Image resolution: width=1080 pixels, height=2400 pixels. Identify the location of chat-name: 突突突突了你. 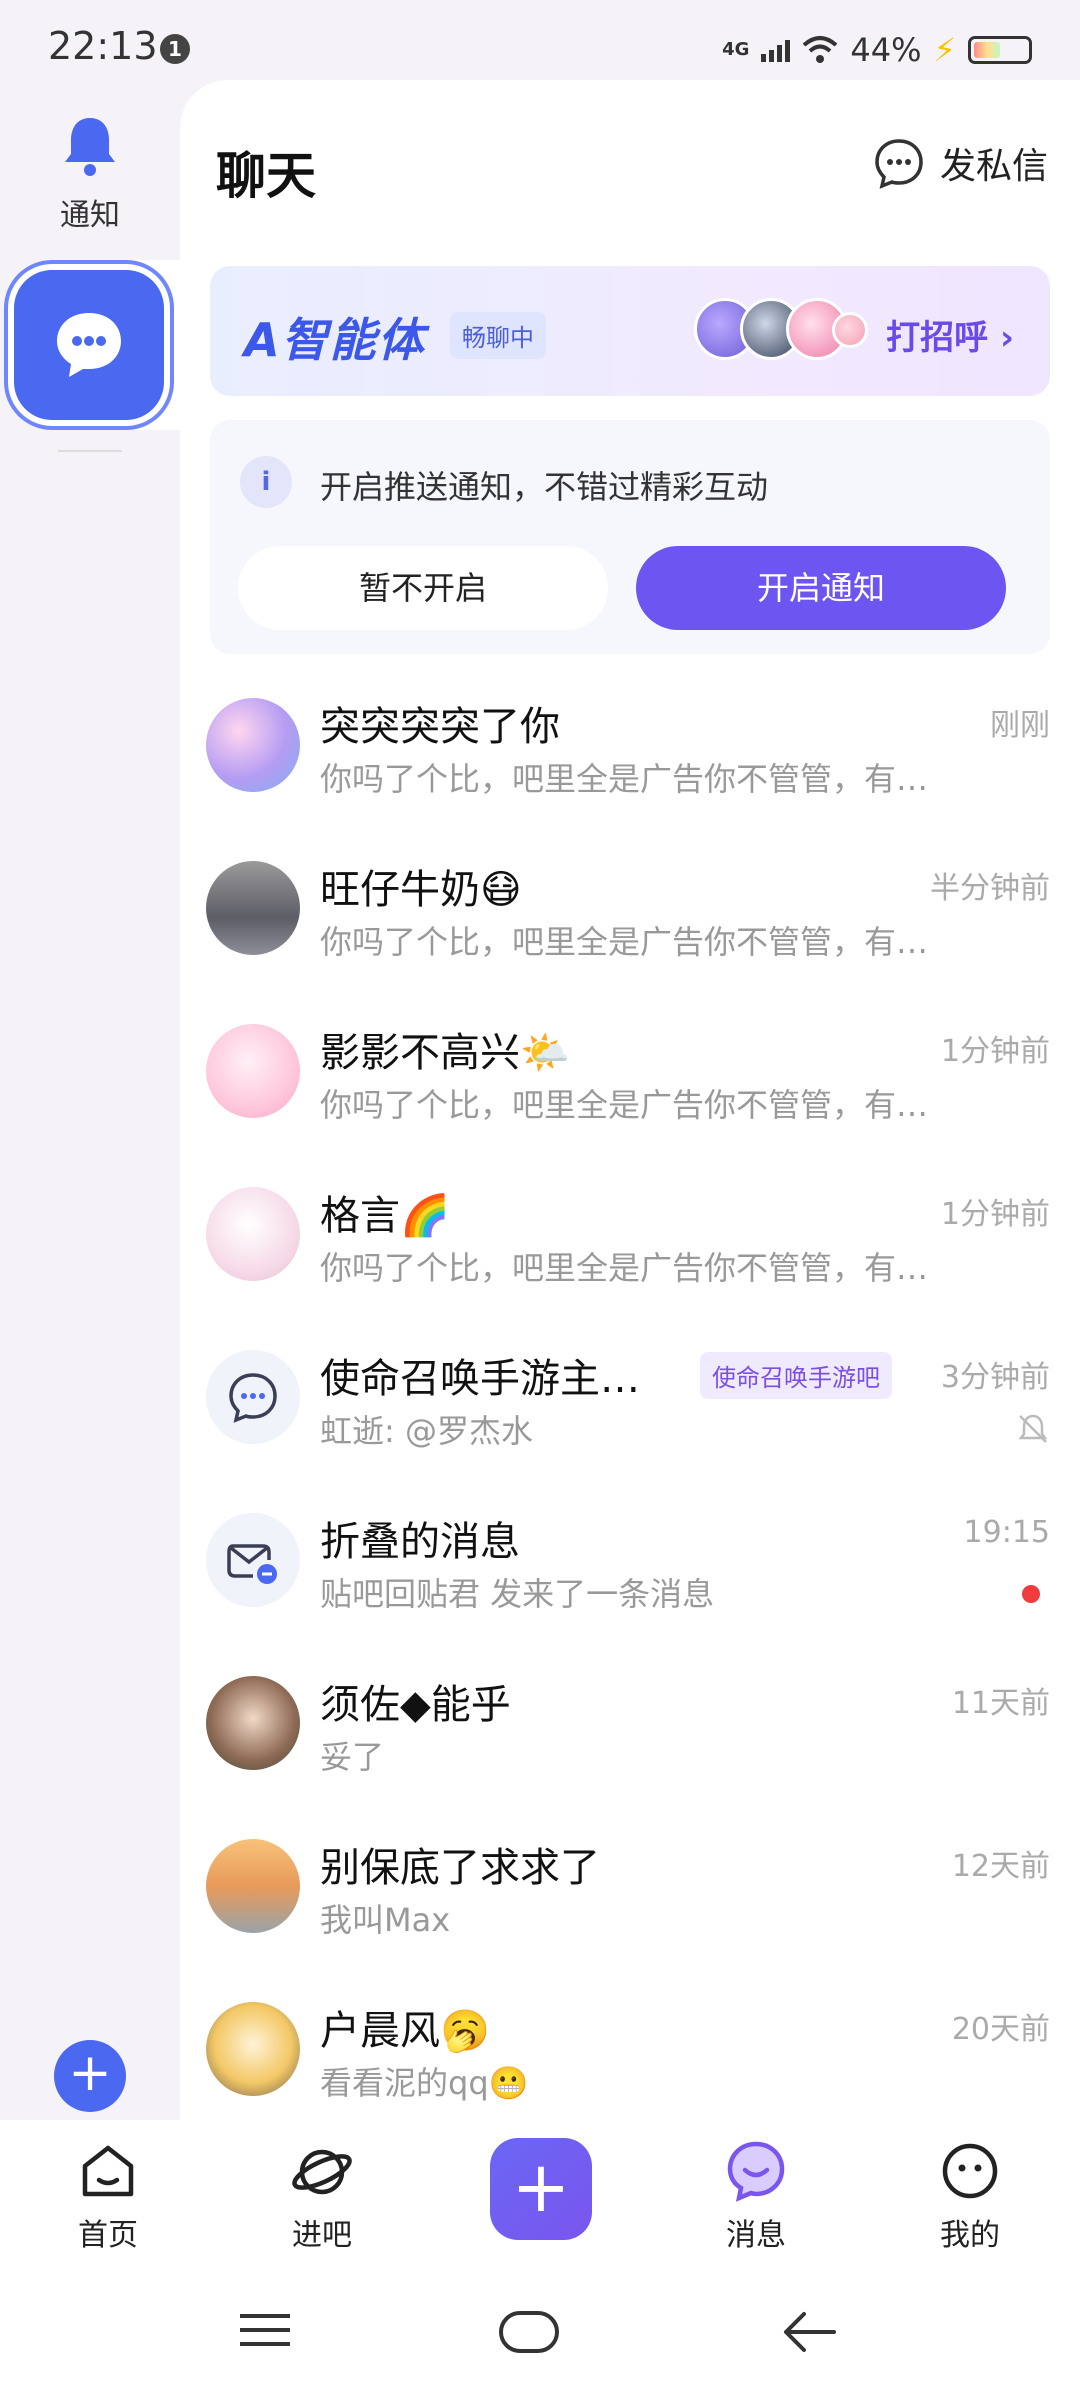
(440, 727).